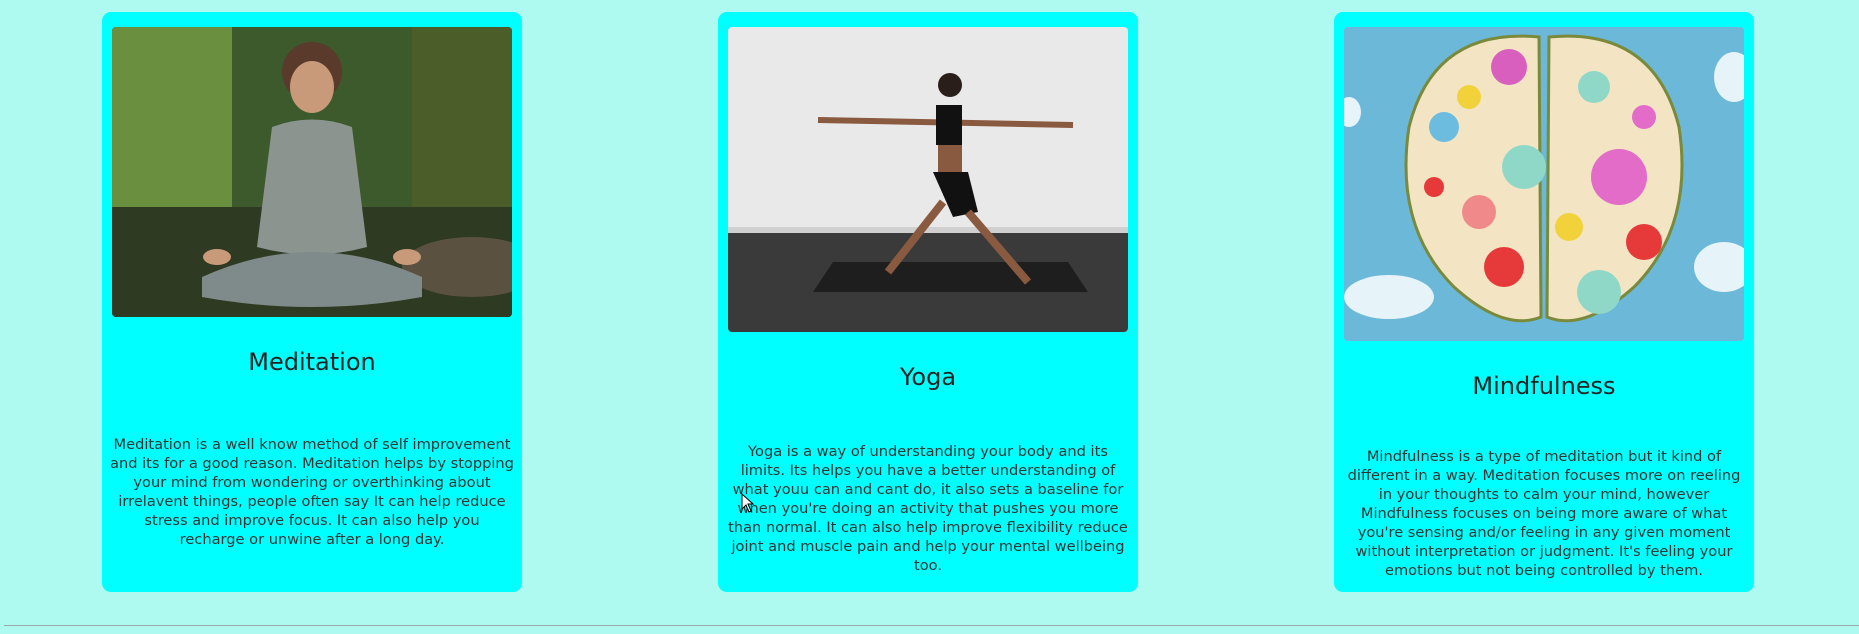 This screenshot has width=1859, height=634. I want to click on mindfulness-image, so click(1544, 184).